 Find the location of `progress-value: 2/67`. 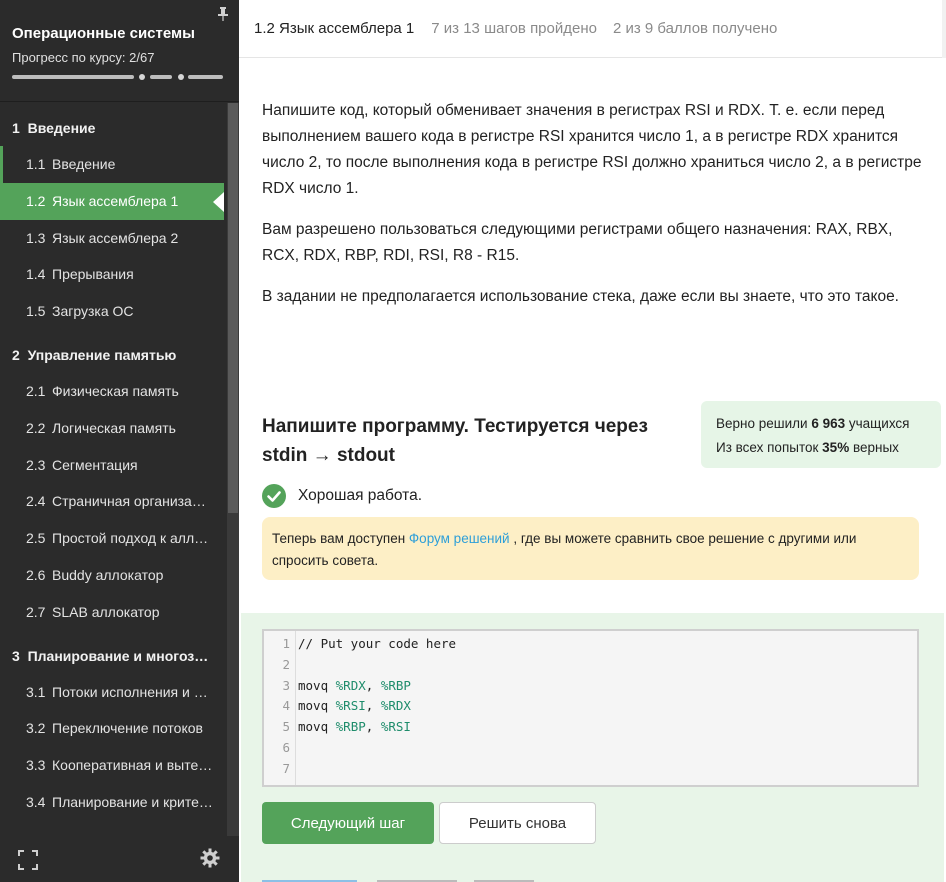

progress-value: 2/67 is located at coordinates (142, 57).